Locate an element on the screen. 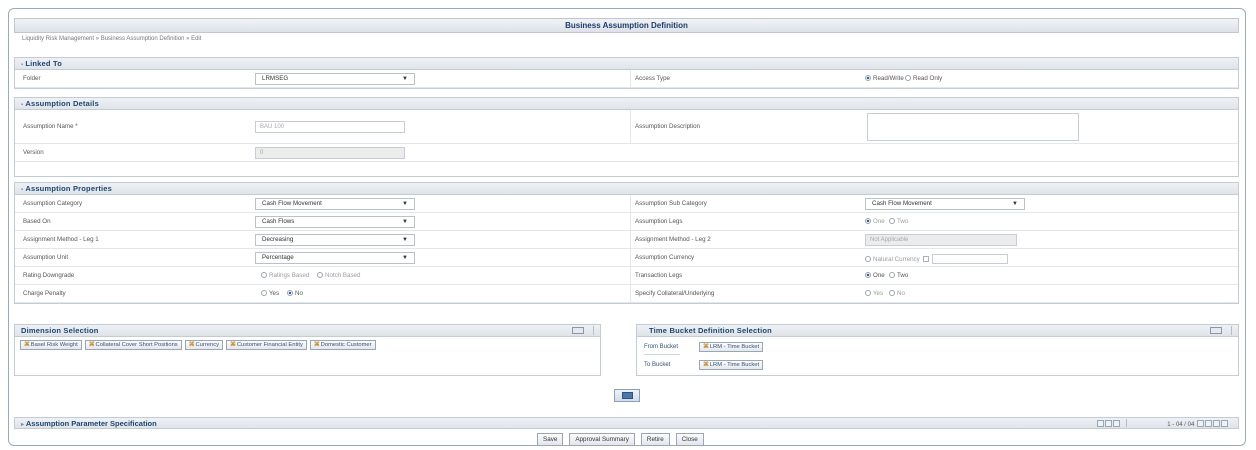 This screenshot has height=450, width=1256. access-read-only-radio: Read Only is located at coordinates (923, 78).